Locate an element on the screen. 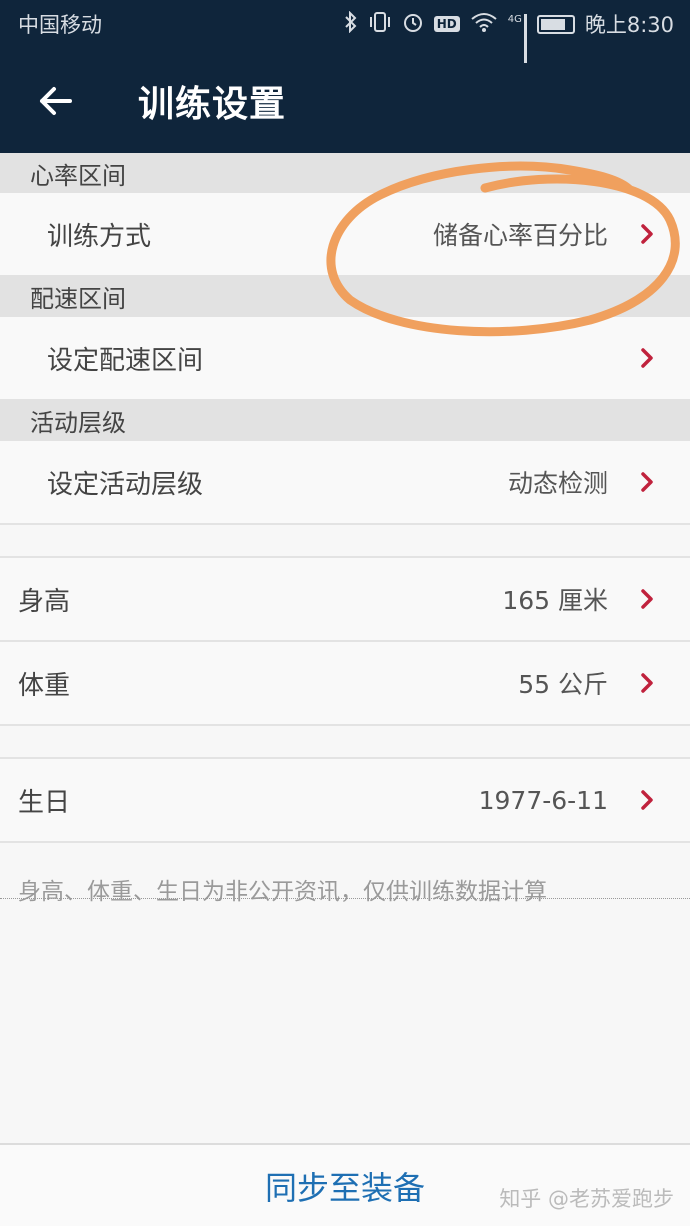 This screenshot has width=690, height=1226. alarm-icon is located at coordinates (413, 24).